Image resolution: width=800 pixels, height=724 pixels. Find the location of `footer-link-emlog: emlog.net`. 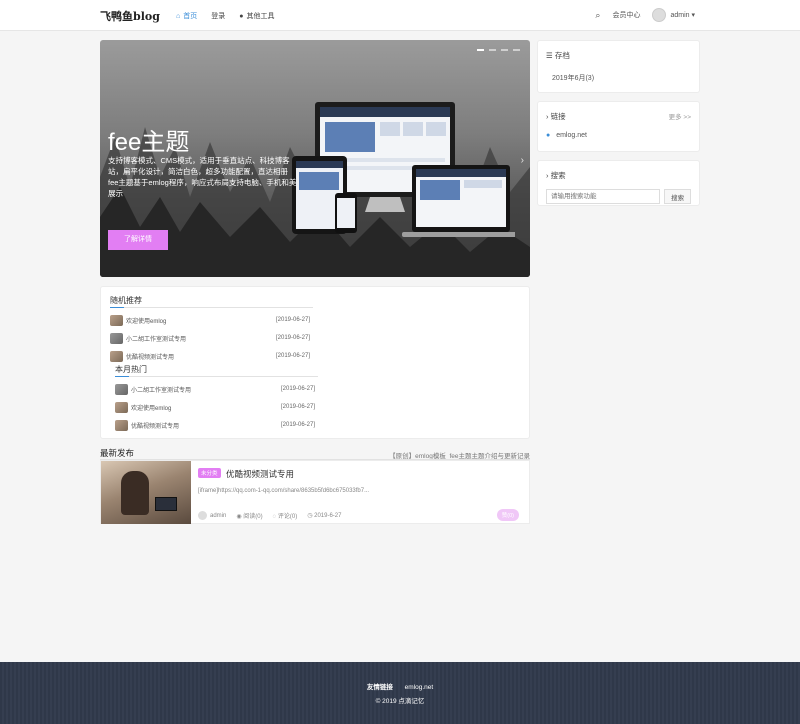

footer-link-emlog: emlog.net is located at coordinates (419, 687).